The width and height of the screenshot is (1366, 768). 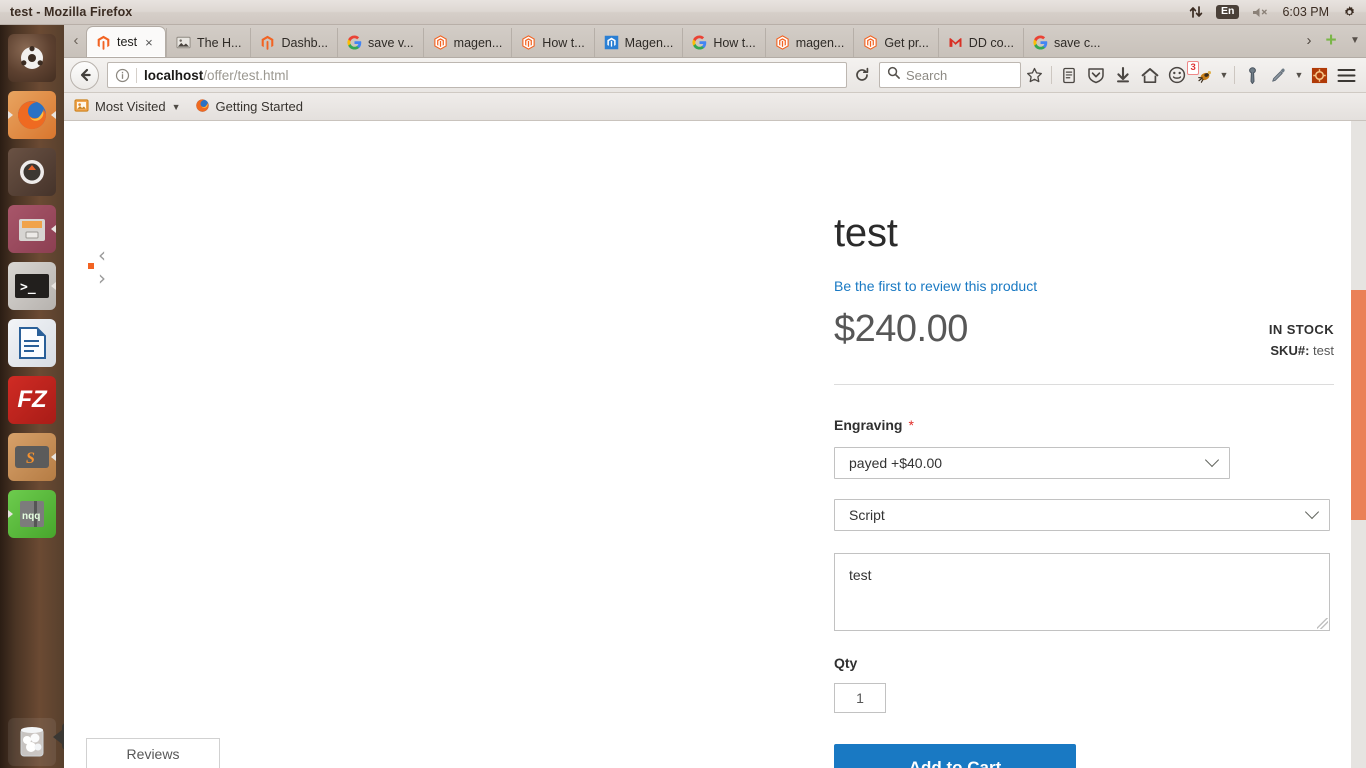 I want to click on engraving-textarea-value: test, so click(x=860, y=575).